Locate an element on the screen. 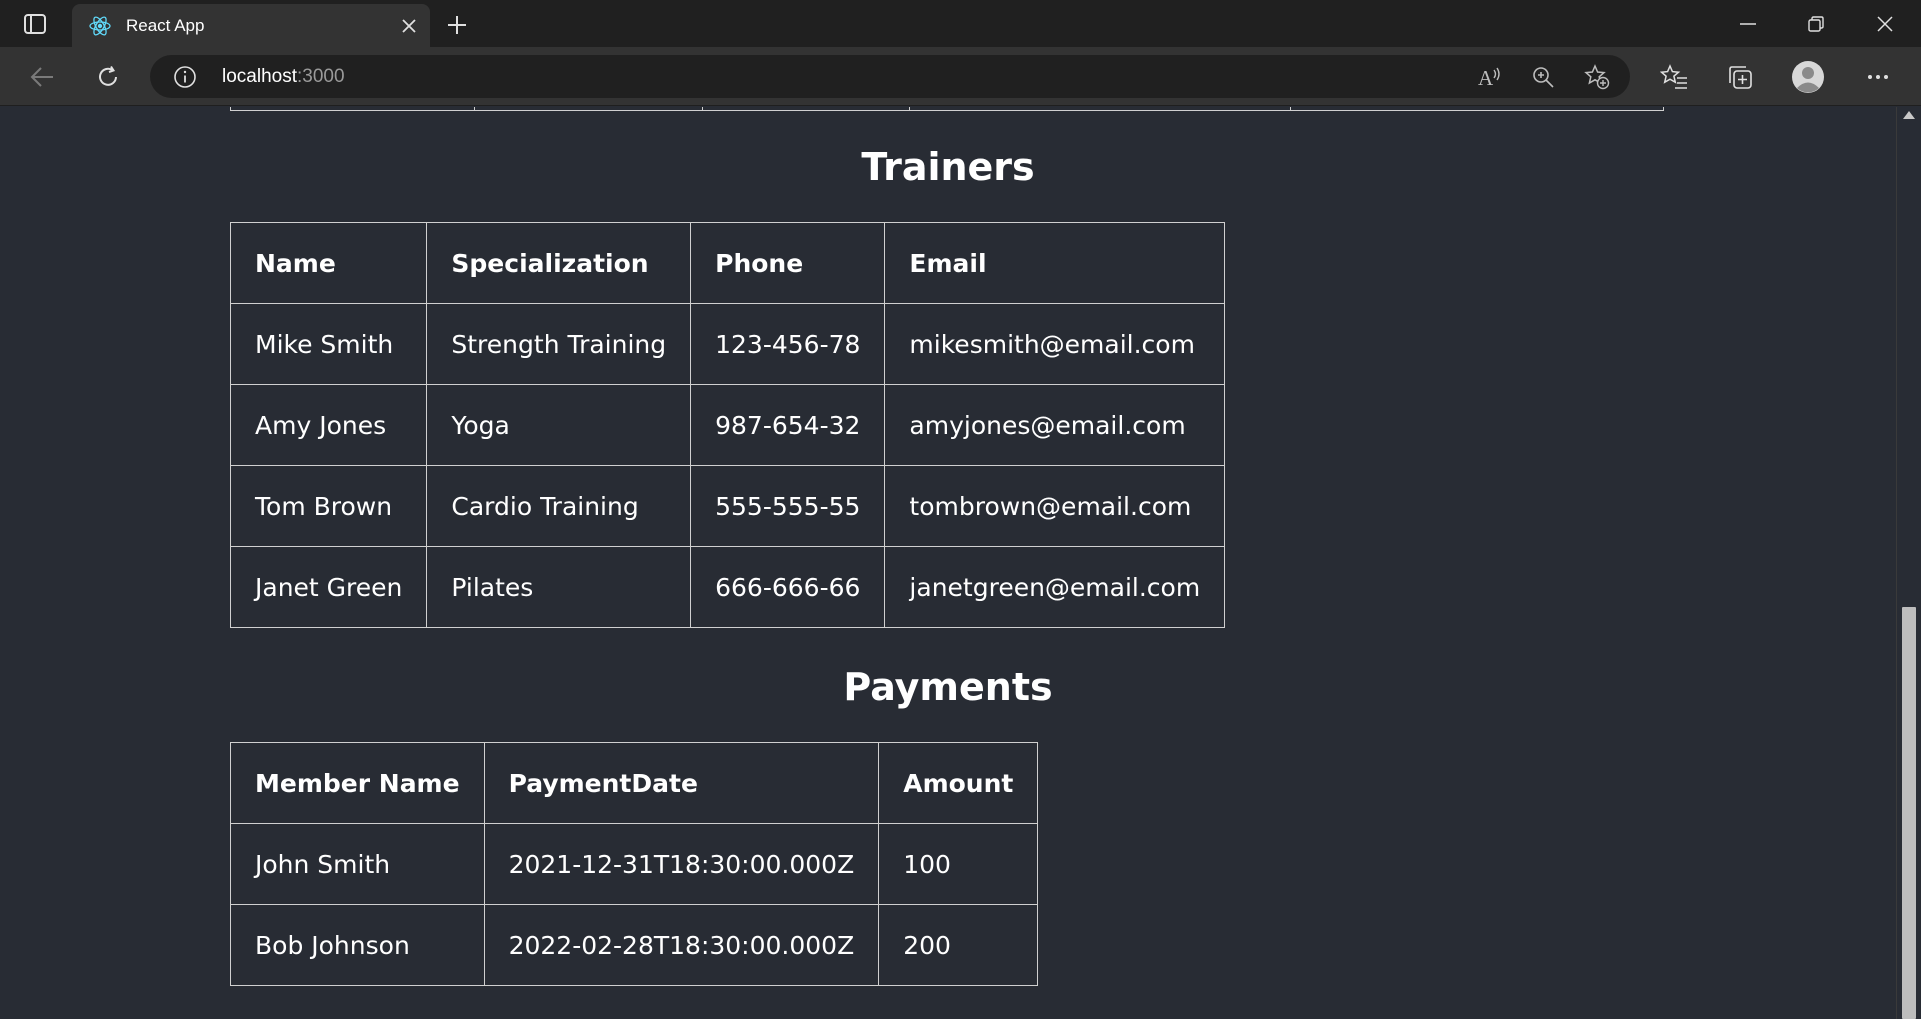 The width and height of the screenshot is (1921, 1019). table-cell: 666-666-66 is located at coordinates (788, 587).